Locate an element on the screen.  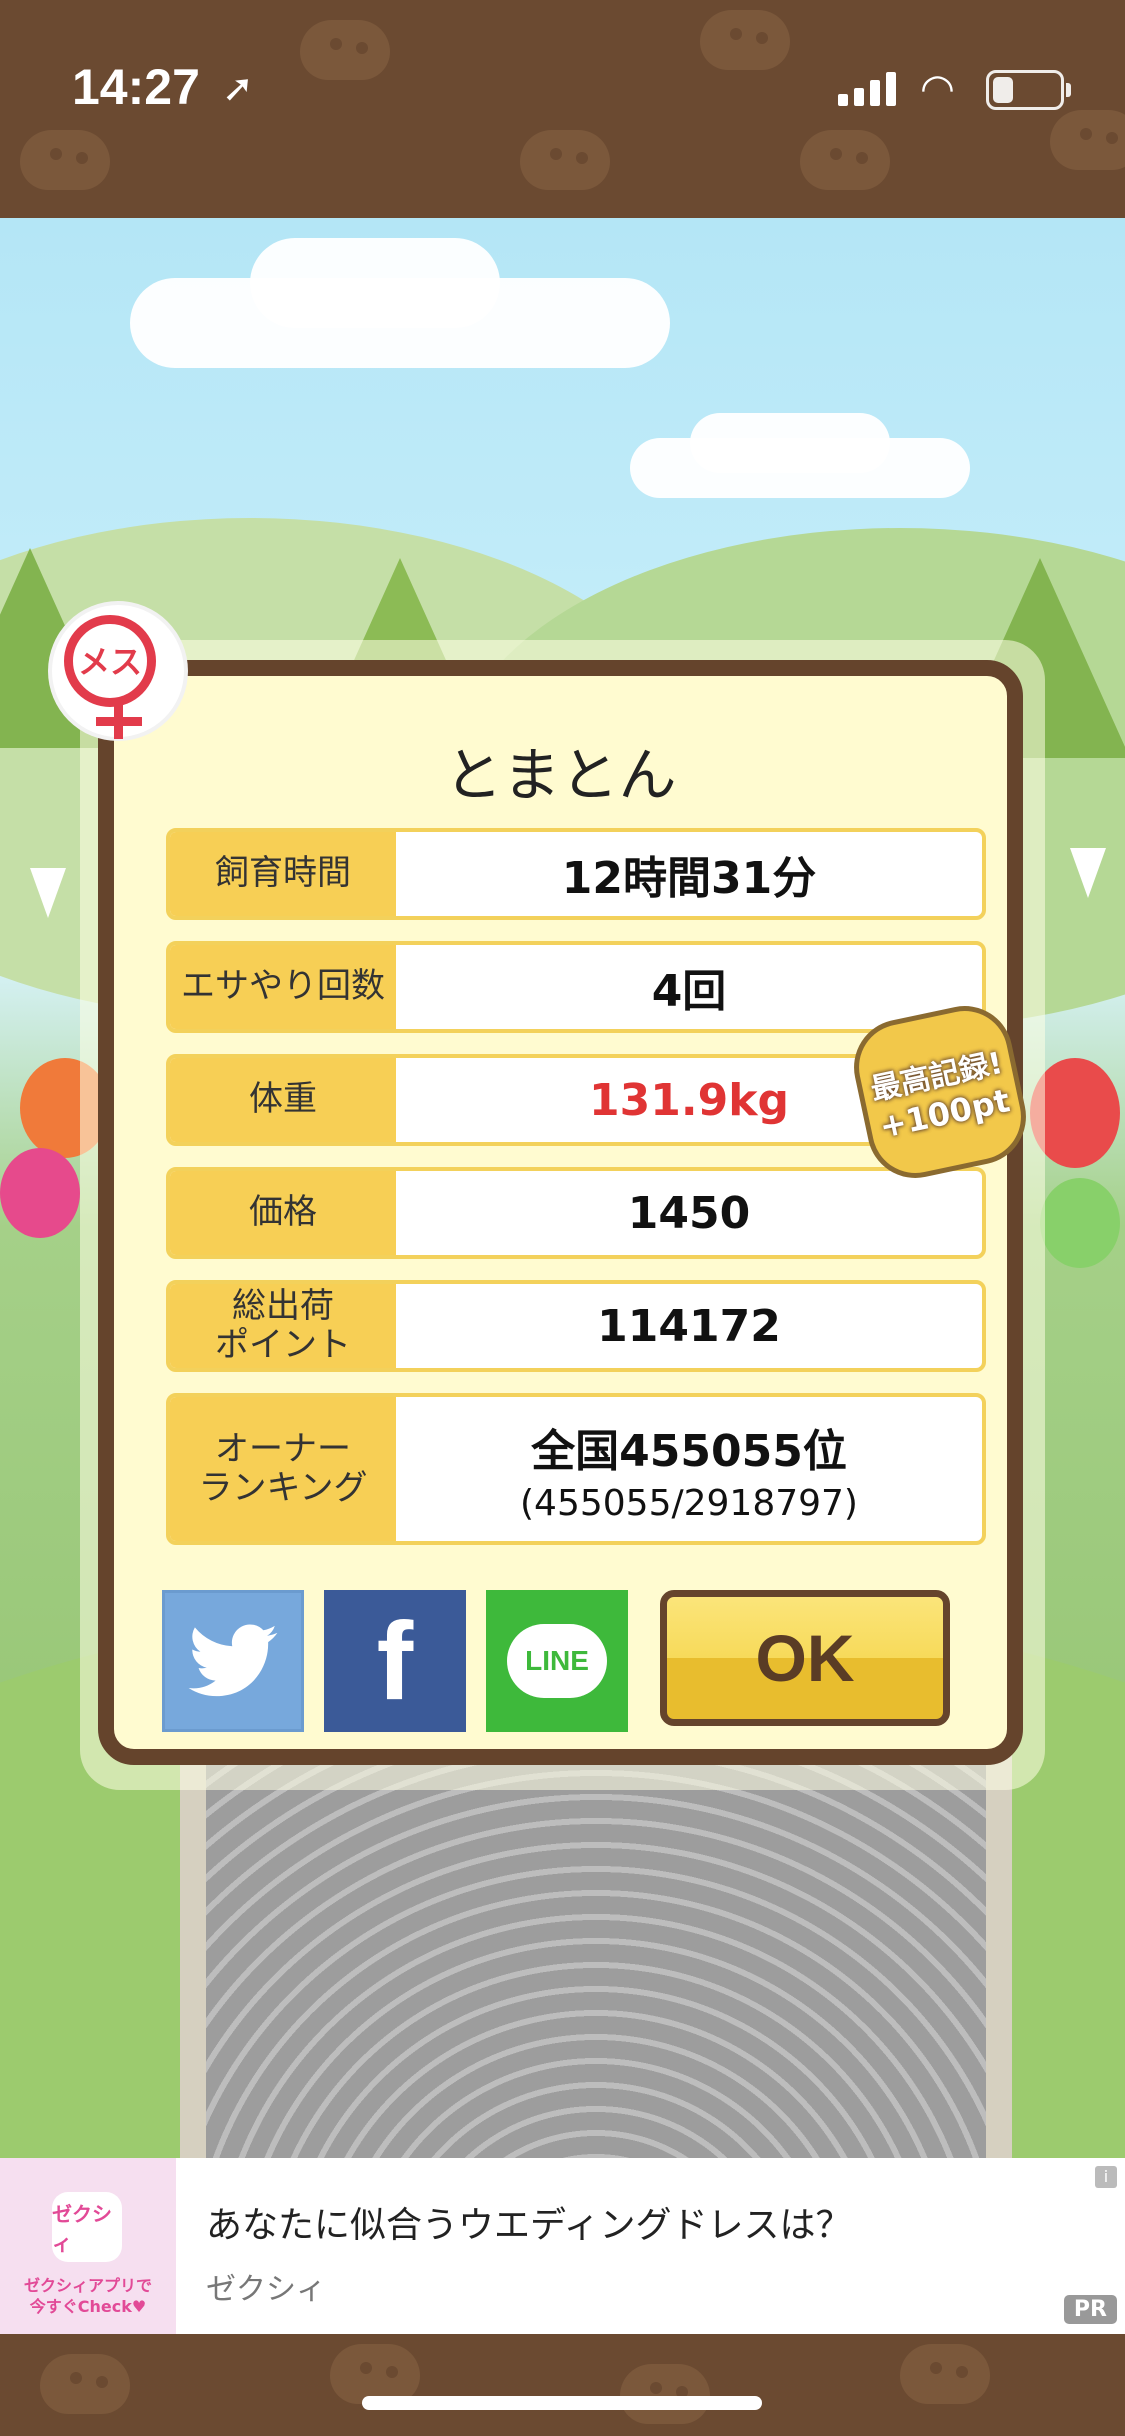
pig-name: とまとん is located at coordinates (560, 775).